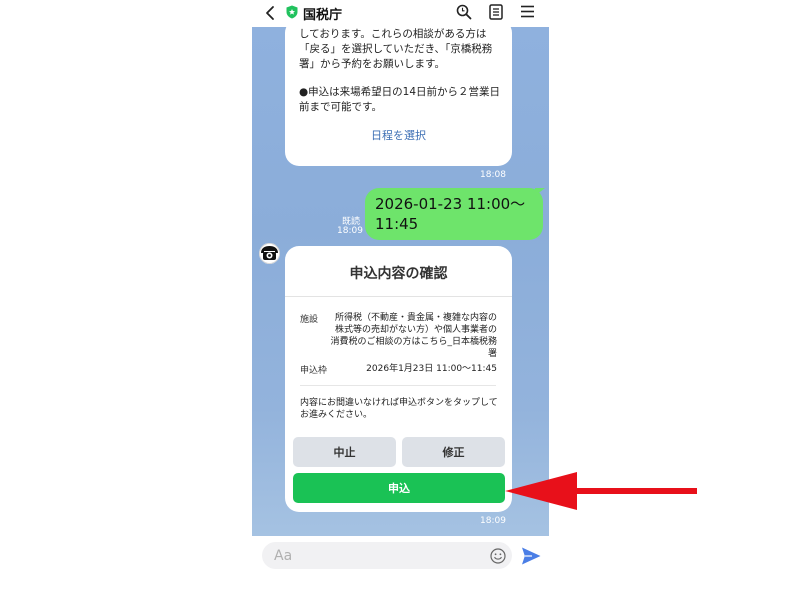 This screenshot has width=800, height=600. I want to click on nta-logo-icon, so click(269, 253).